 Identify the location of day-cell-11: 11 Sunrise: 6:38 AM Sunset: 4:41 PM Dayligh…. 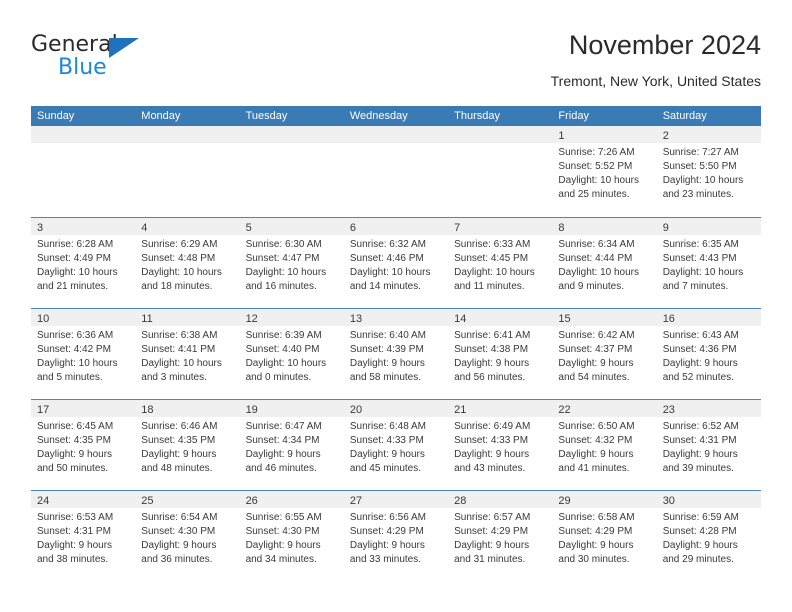
(187, 354).